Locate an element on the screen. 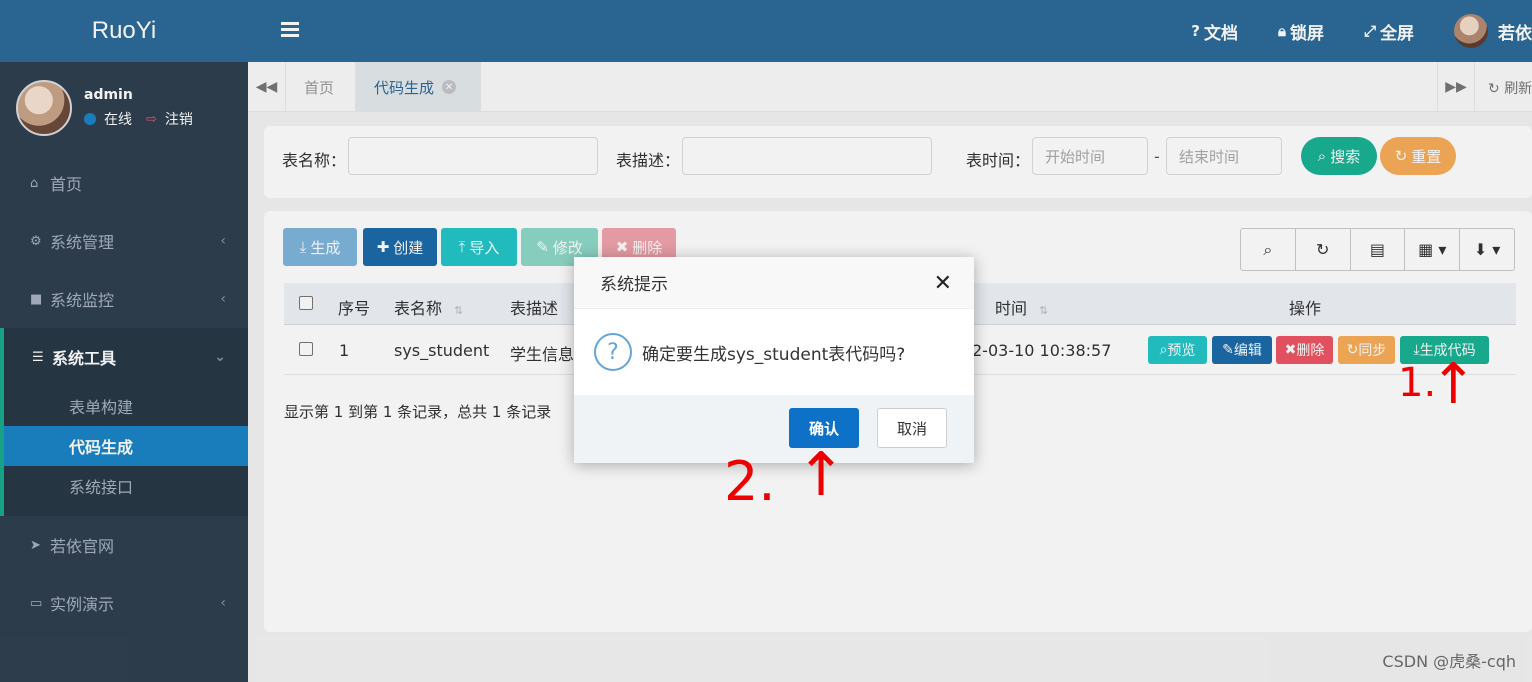 Image resolution: width=1532 pixels, height=682 pixels. dialog-header: 系统提示 ✕ is located at coordinates (774, 283).